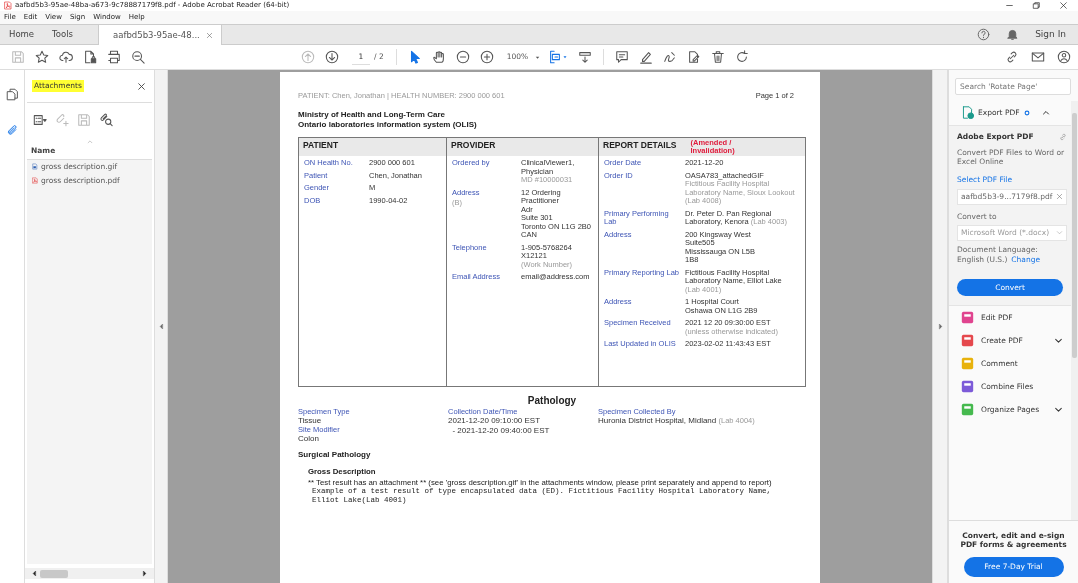  Describe the element at coordinates (144, 573) in the screenshot. I see `scroll-right-icon` at that location.